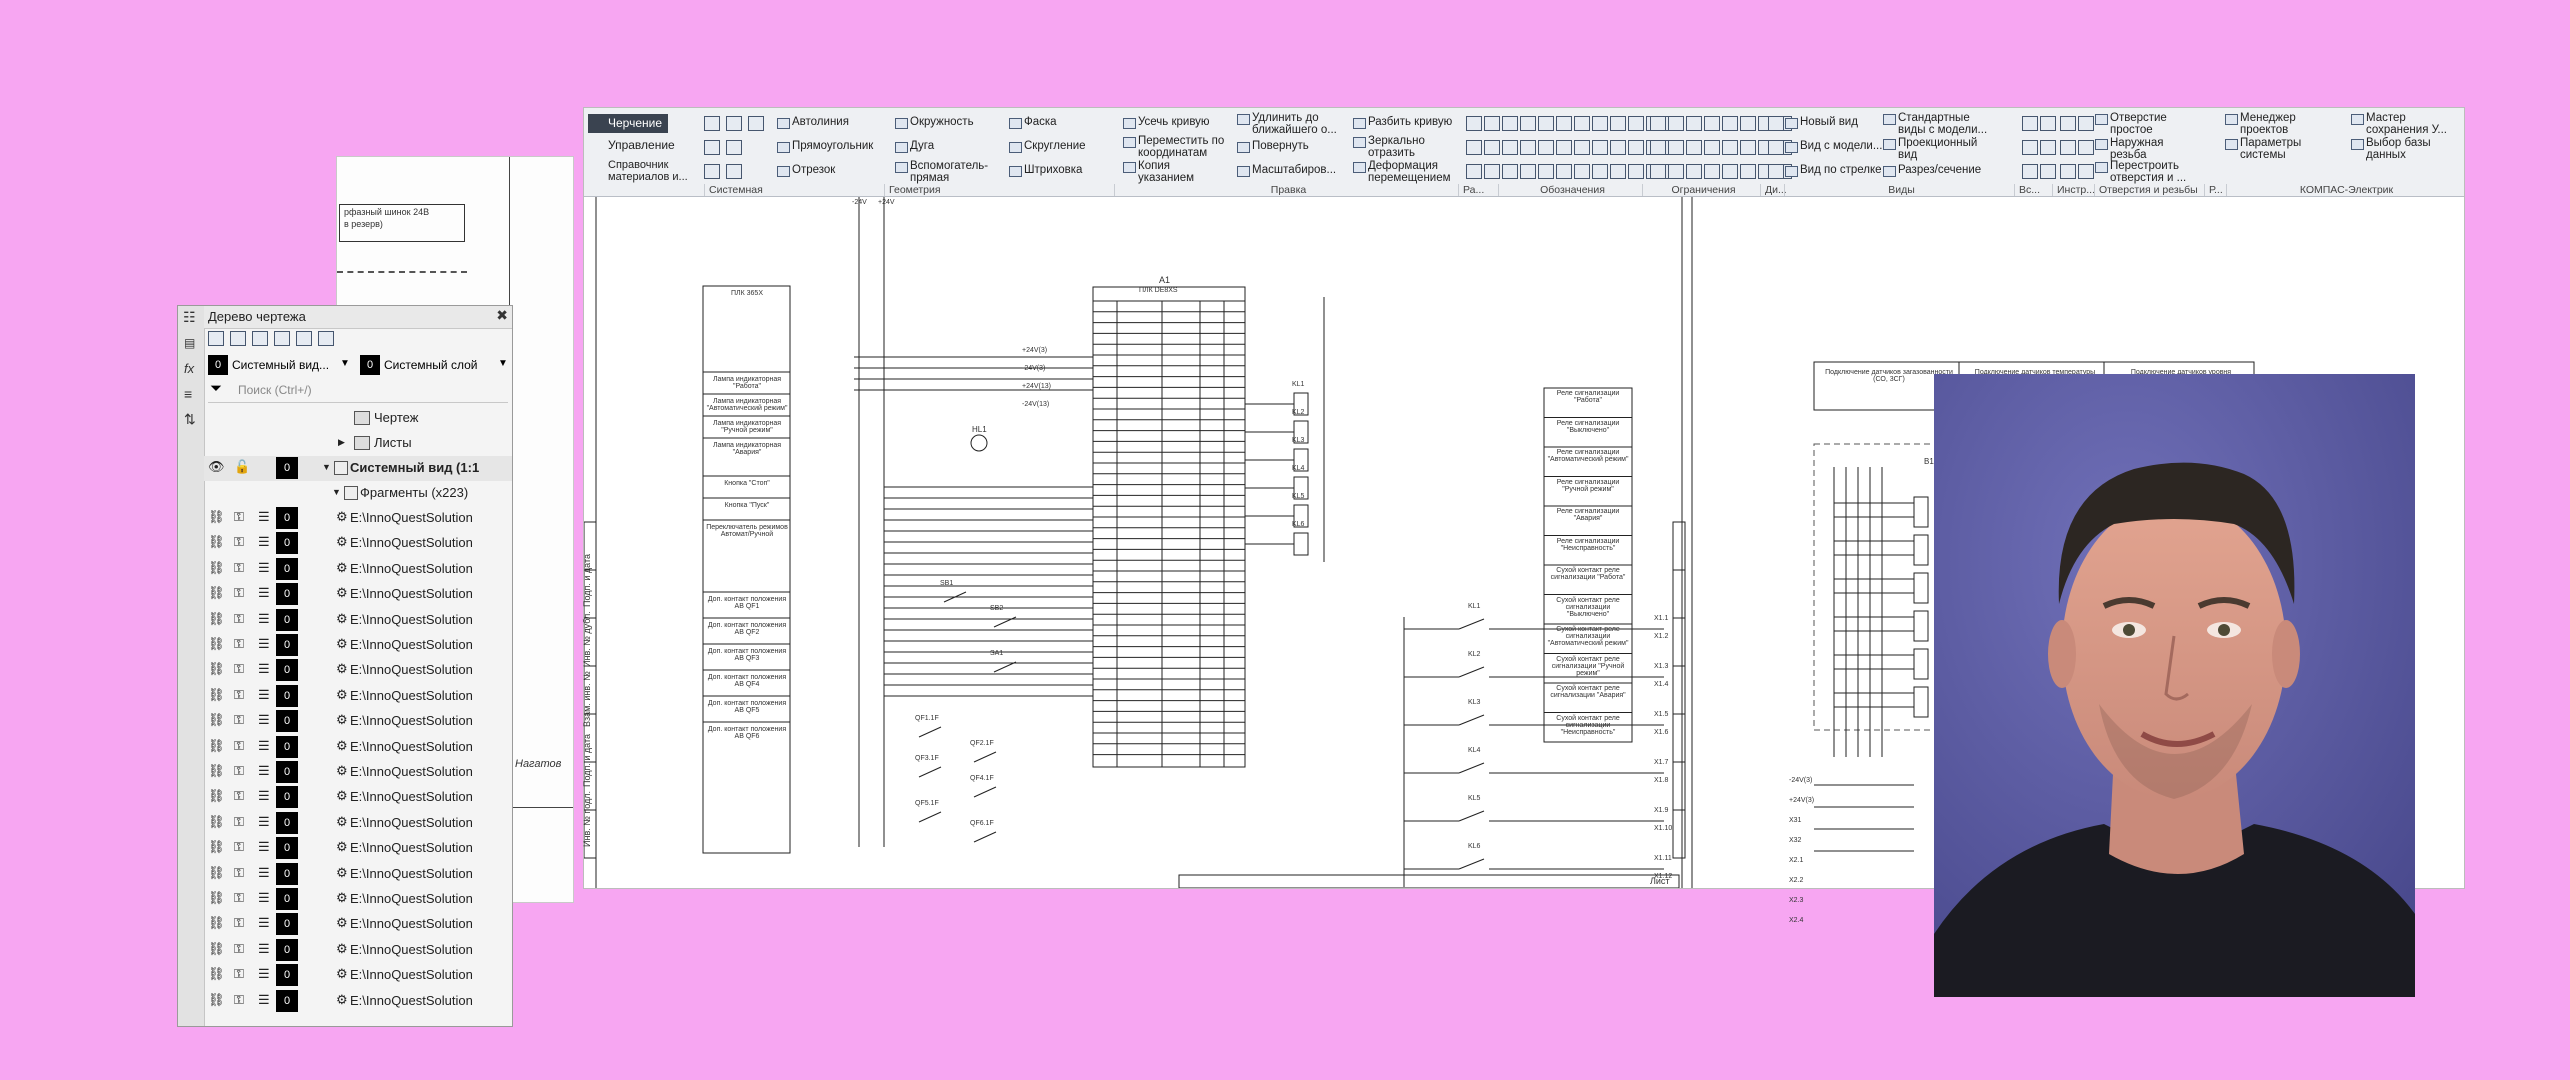 This screenshot has height=1080, width=2570. What do you see at coordinates (358, 418) in the screenshot?
I see `tree-node-drawing: Чертеж` at bounding box center [358, 418].